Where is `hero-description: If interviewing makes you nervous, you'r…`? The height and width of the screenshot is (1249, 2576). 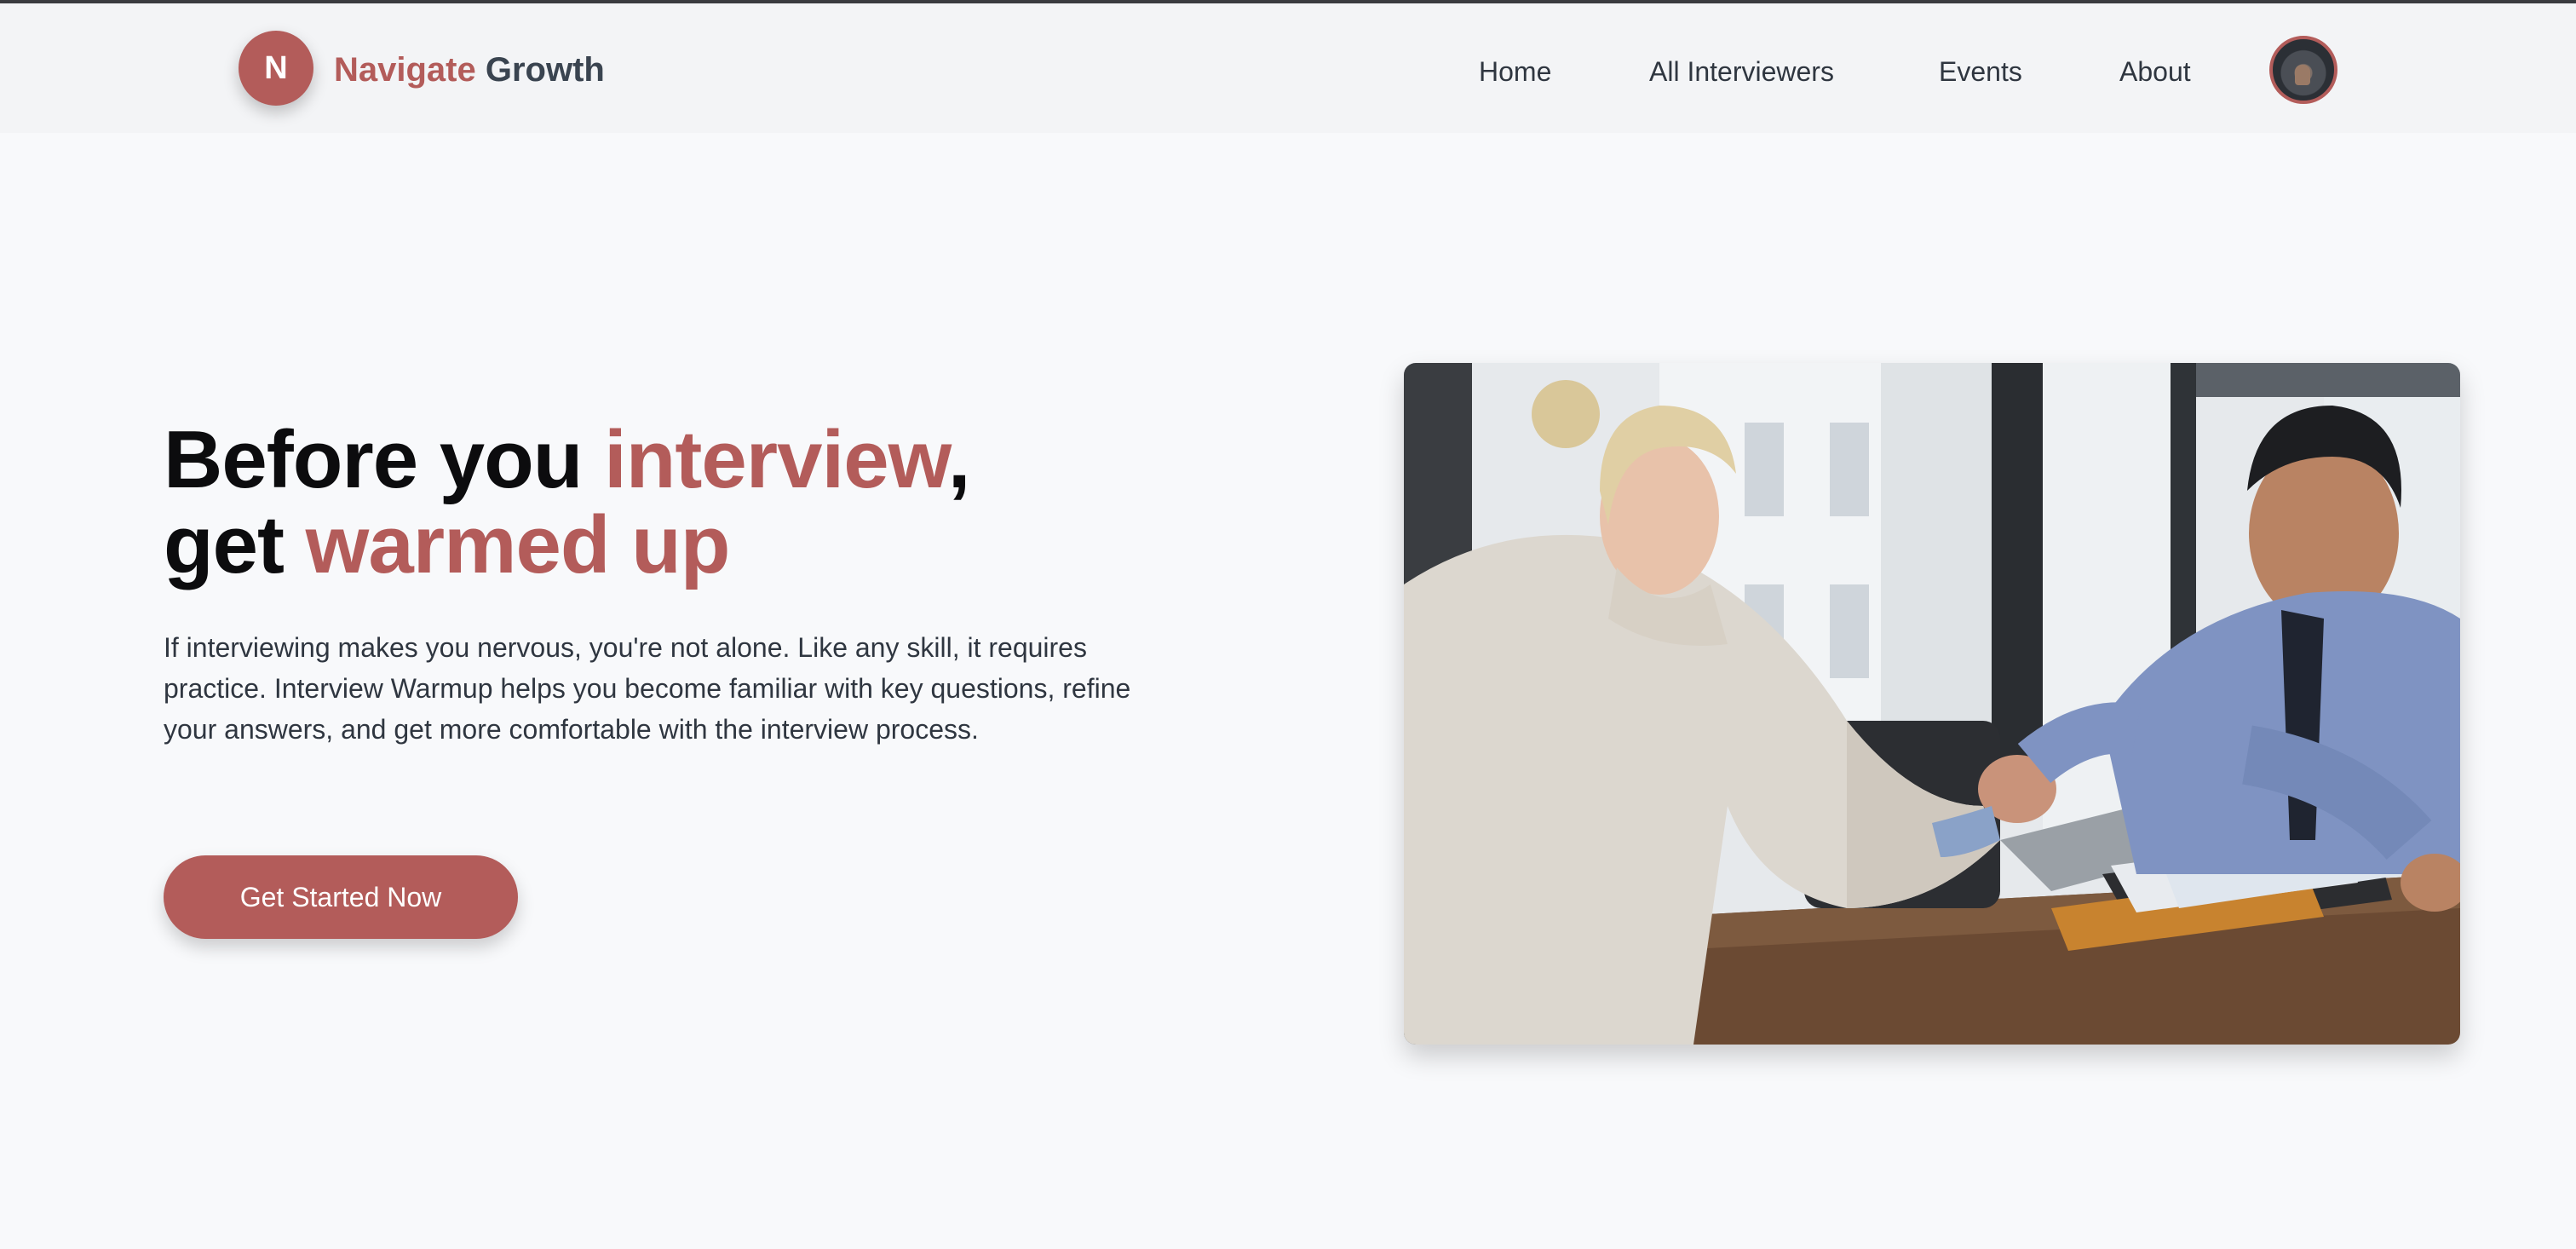
hero-description: If interviewing makes you nervous, you'r… is located at coordinates (648, 688).